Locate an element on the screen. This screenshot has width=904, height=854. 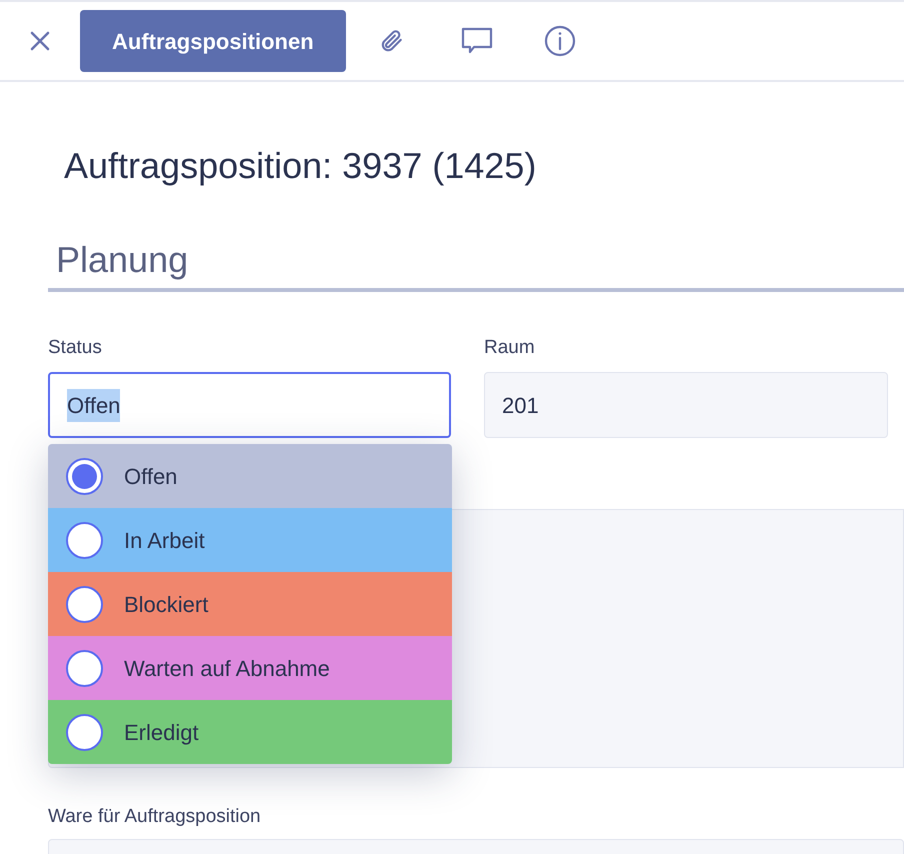
field-label: Raum is located at coordinates (509, 348).